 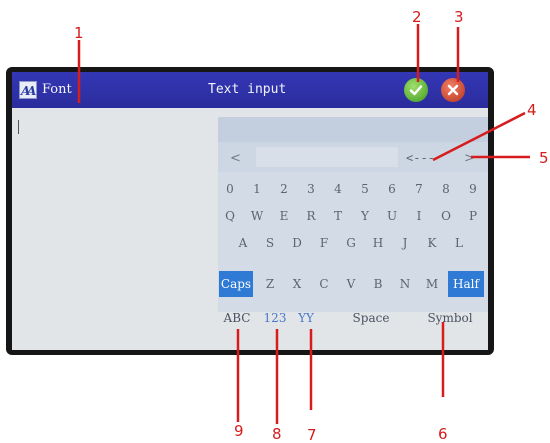 I want to click on callout-number-1: 1, so click(x=79, y=33).